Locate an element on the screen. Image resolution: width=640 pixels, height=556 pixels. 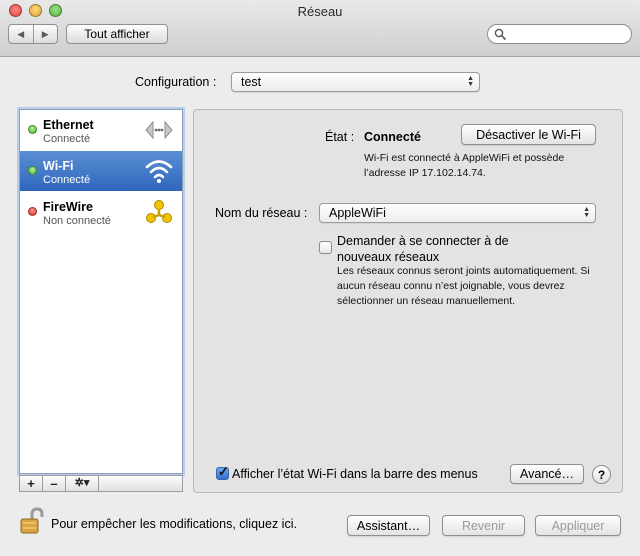
configuration-value: test is located at coordinates (251, 82).